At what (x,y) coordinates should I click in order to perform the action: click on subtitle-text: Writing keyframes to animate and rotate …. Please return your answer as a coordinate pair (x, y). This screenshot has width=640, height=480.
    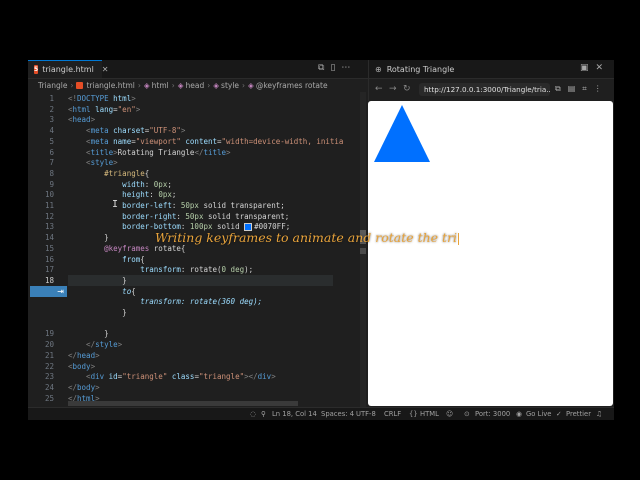
    Looking at the image, I should click on (306, 237).